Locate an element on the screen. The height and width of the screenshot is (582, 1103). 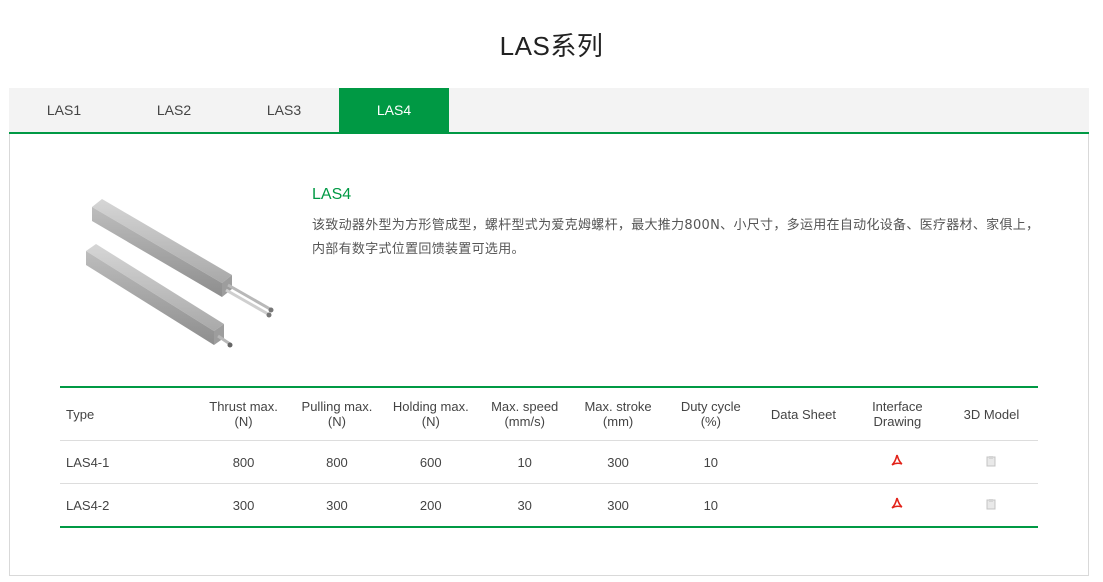
cell-type: LAS4-2 is located at coordinates (88, 505).